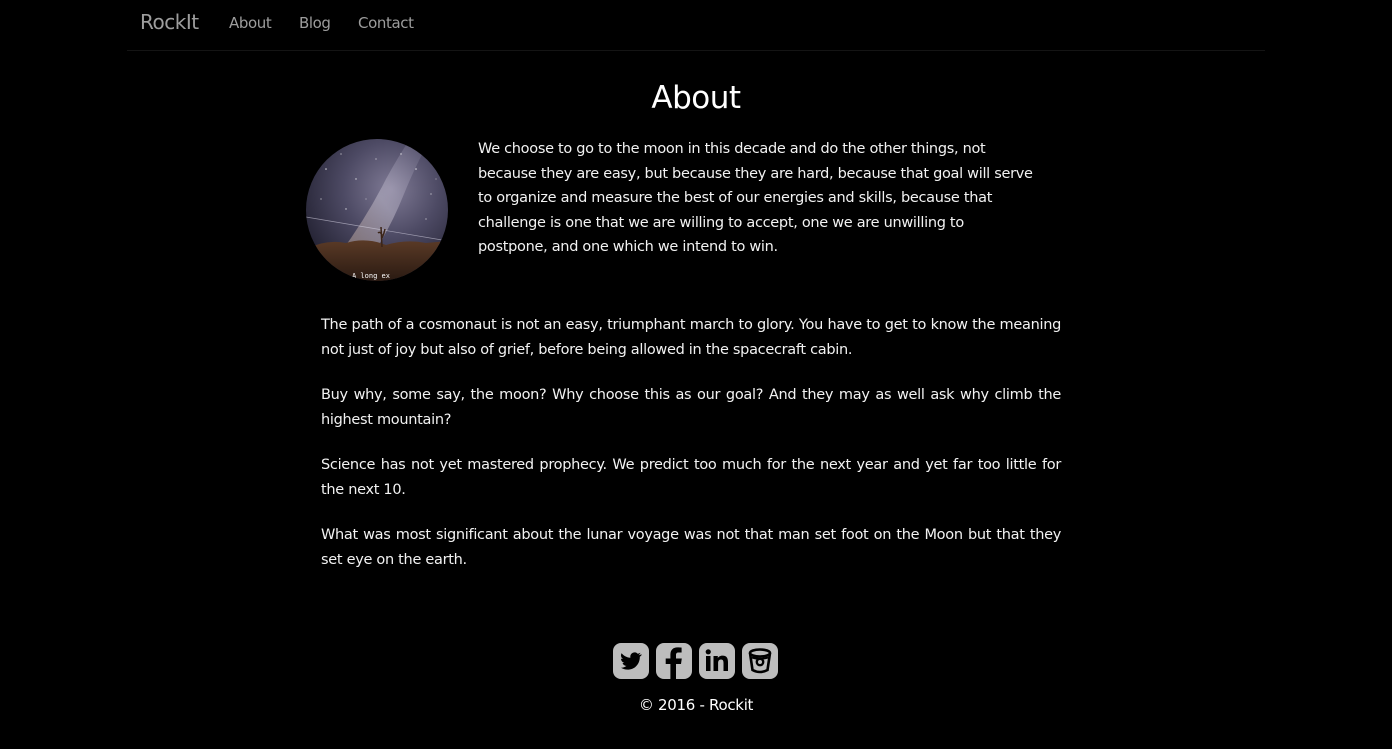 The width and height of the screenshot is (1392, 749). I want to click on social-links, so click(695, 661).